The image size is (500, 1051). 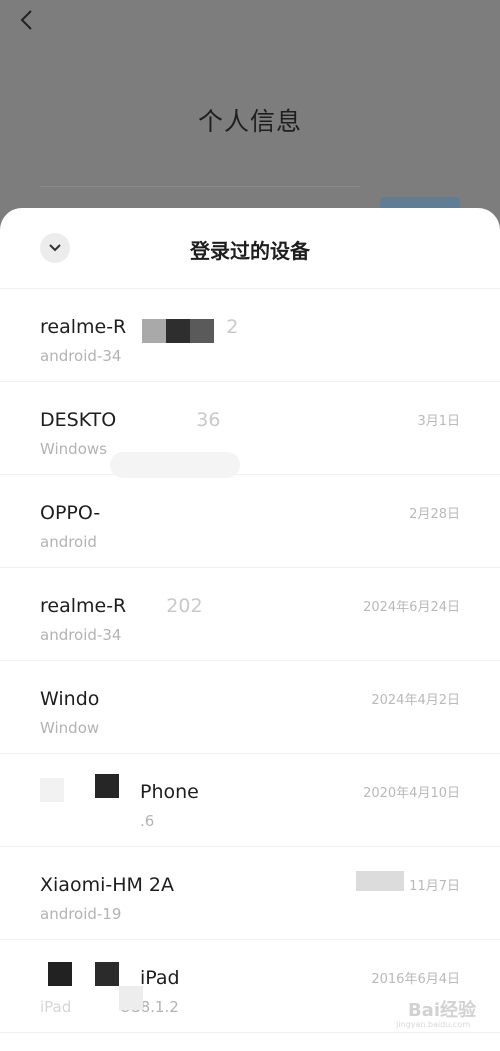 I want to click on device-date: 2024年4月2日, so click(x=415, y=700).